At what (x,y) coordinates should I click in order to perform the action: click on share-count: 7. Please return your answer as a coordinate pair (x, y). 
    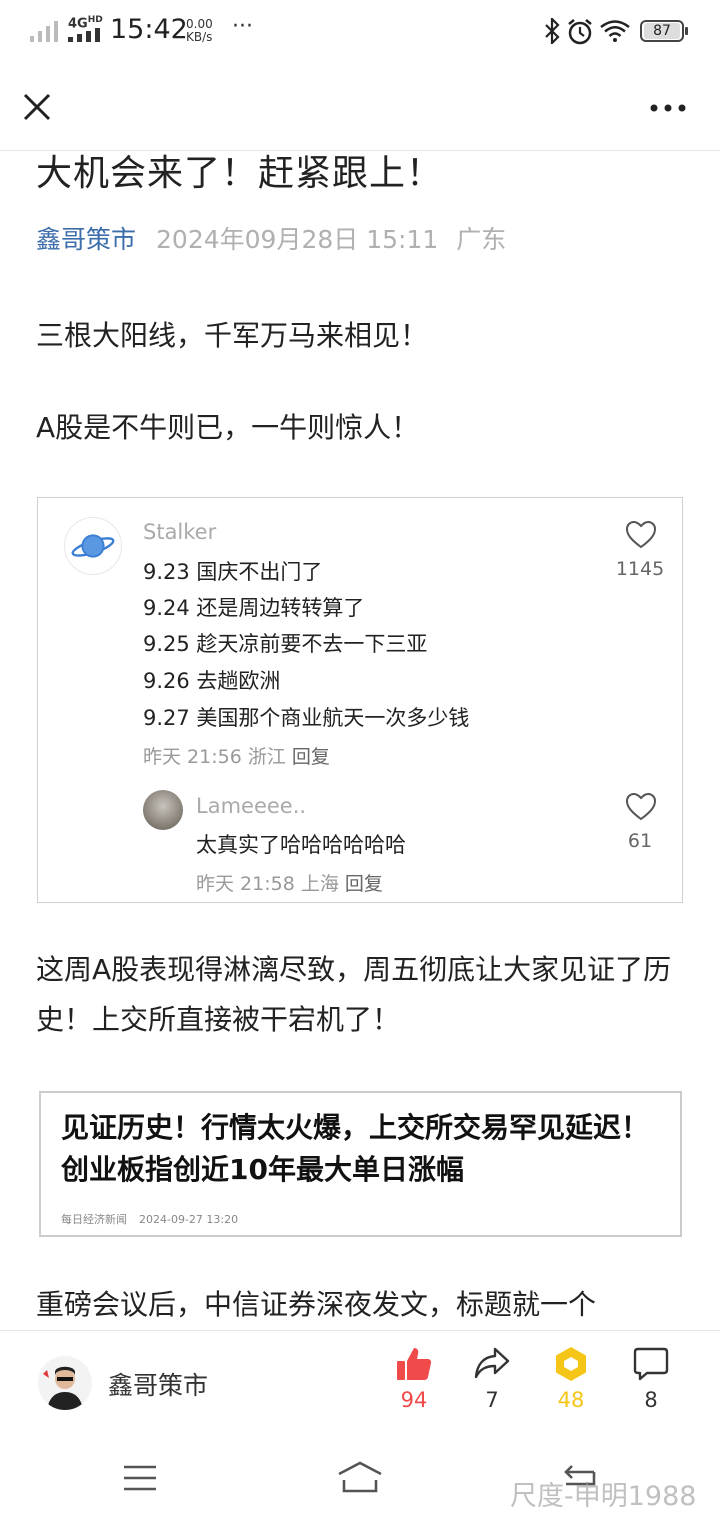
    Looking at the image, I should click on (492, 1400).